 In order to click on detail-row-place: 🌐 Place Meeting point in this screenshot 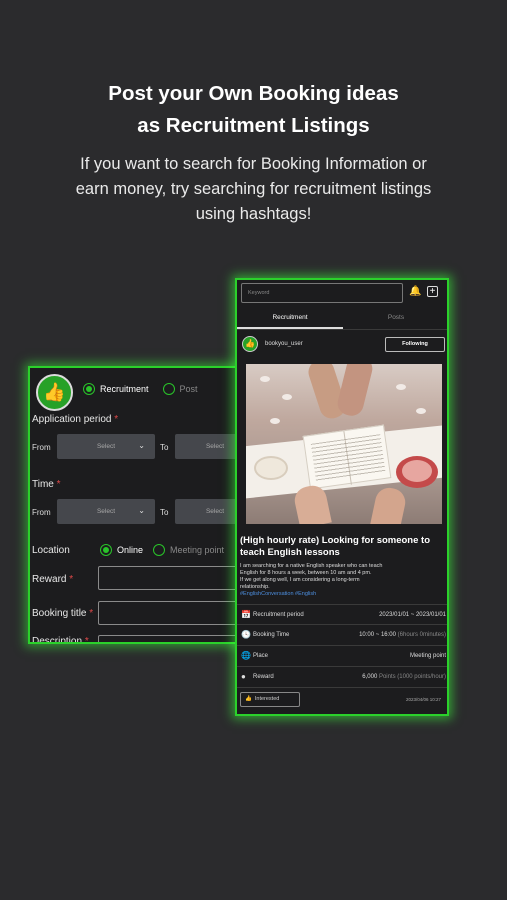, I will do `click(342, 656)`.